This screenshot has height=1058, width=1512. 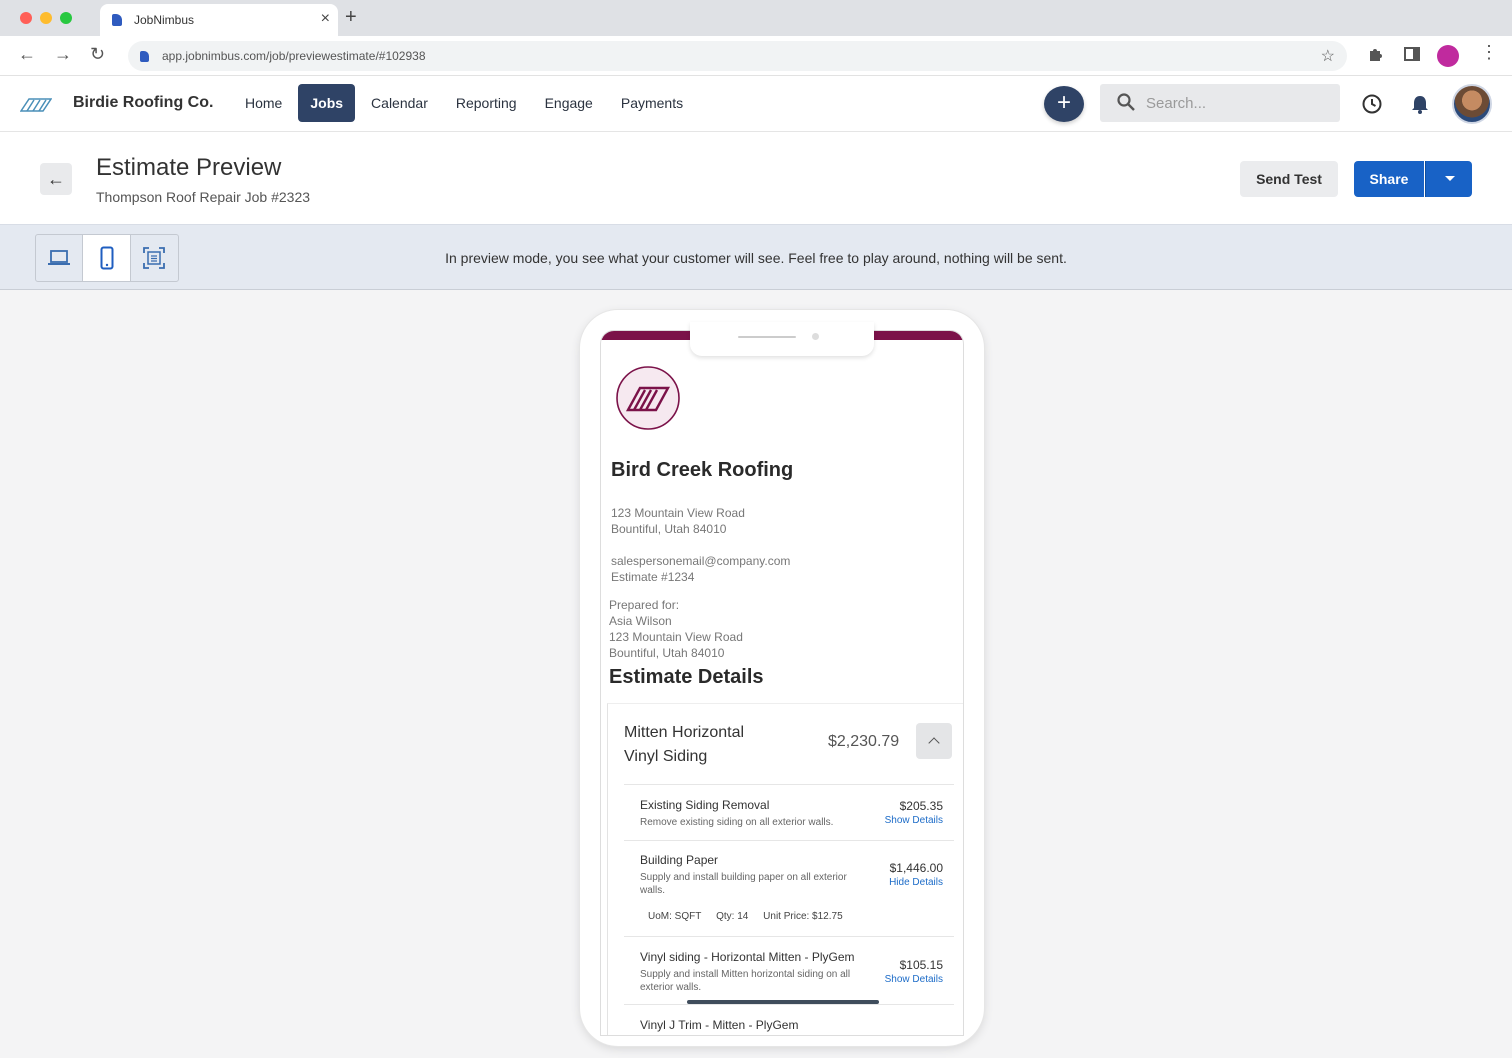 What do you see at coordinates (916, 882) in the screenshot?
I see `hide-details-link: Hide Details` at bounding box center [916, 882].